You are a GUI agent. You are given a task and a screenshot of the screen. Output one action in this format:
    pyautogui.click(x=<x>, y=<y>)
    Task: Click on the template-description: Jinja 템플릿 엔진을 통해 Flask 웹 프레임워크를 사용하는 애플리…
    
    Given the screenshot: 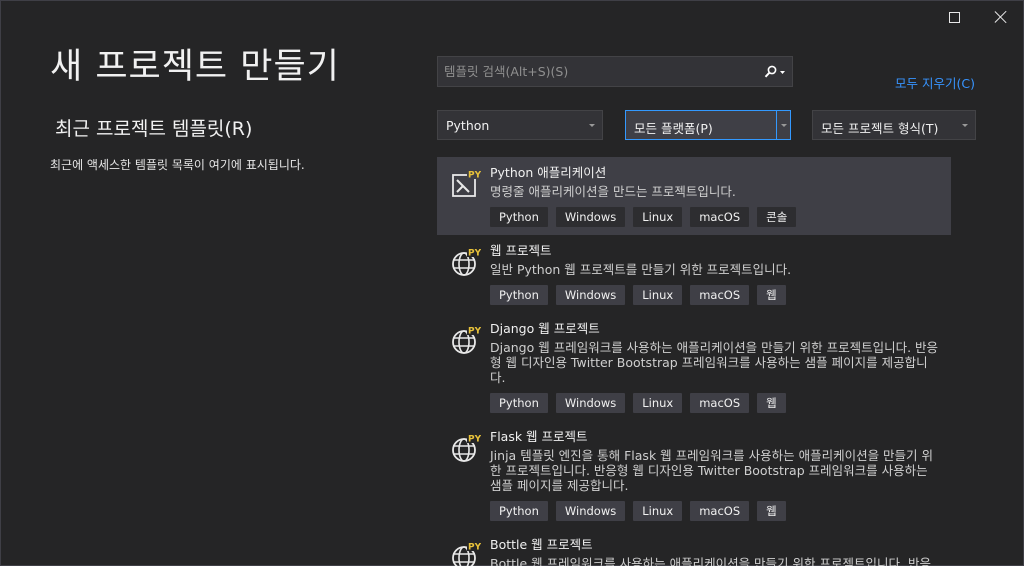 What is the action you would take?
    pyautogui.click(x=712, y=470)
    